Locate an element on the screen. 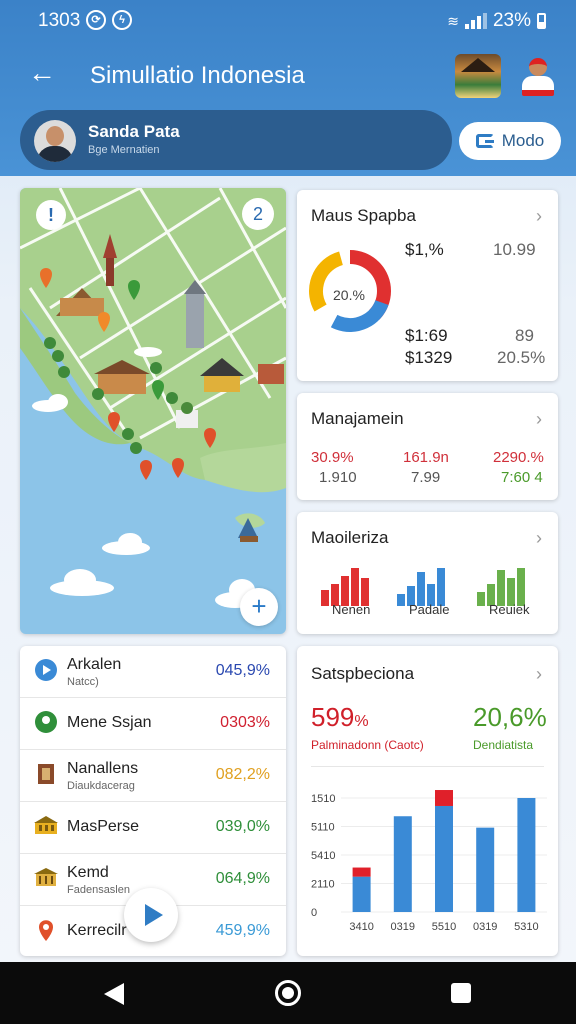 Image resolution: width=576 pixels, height=1024 pixels. stat-value: 1.910 is located at coordinates (338, 477).